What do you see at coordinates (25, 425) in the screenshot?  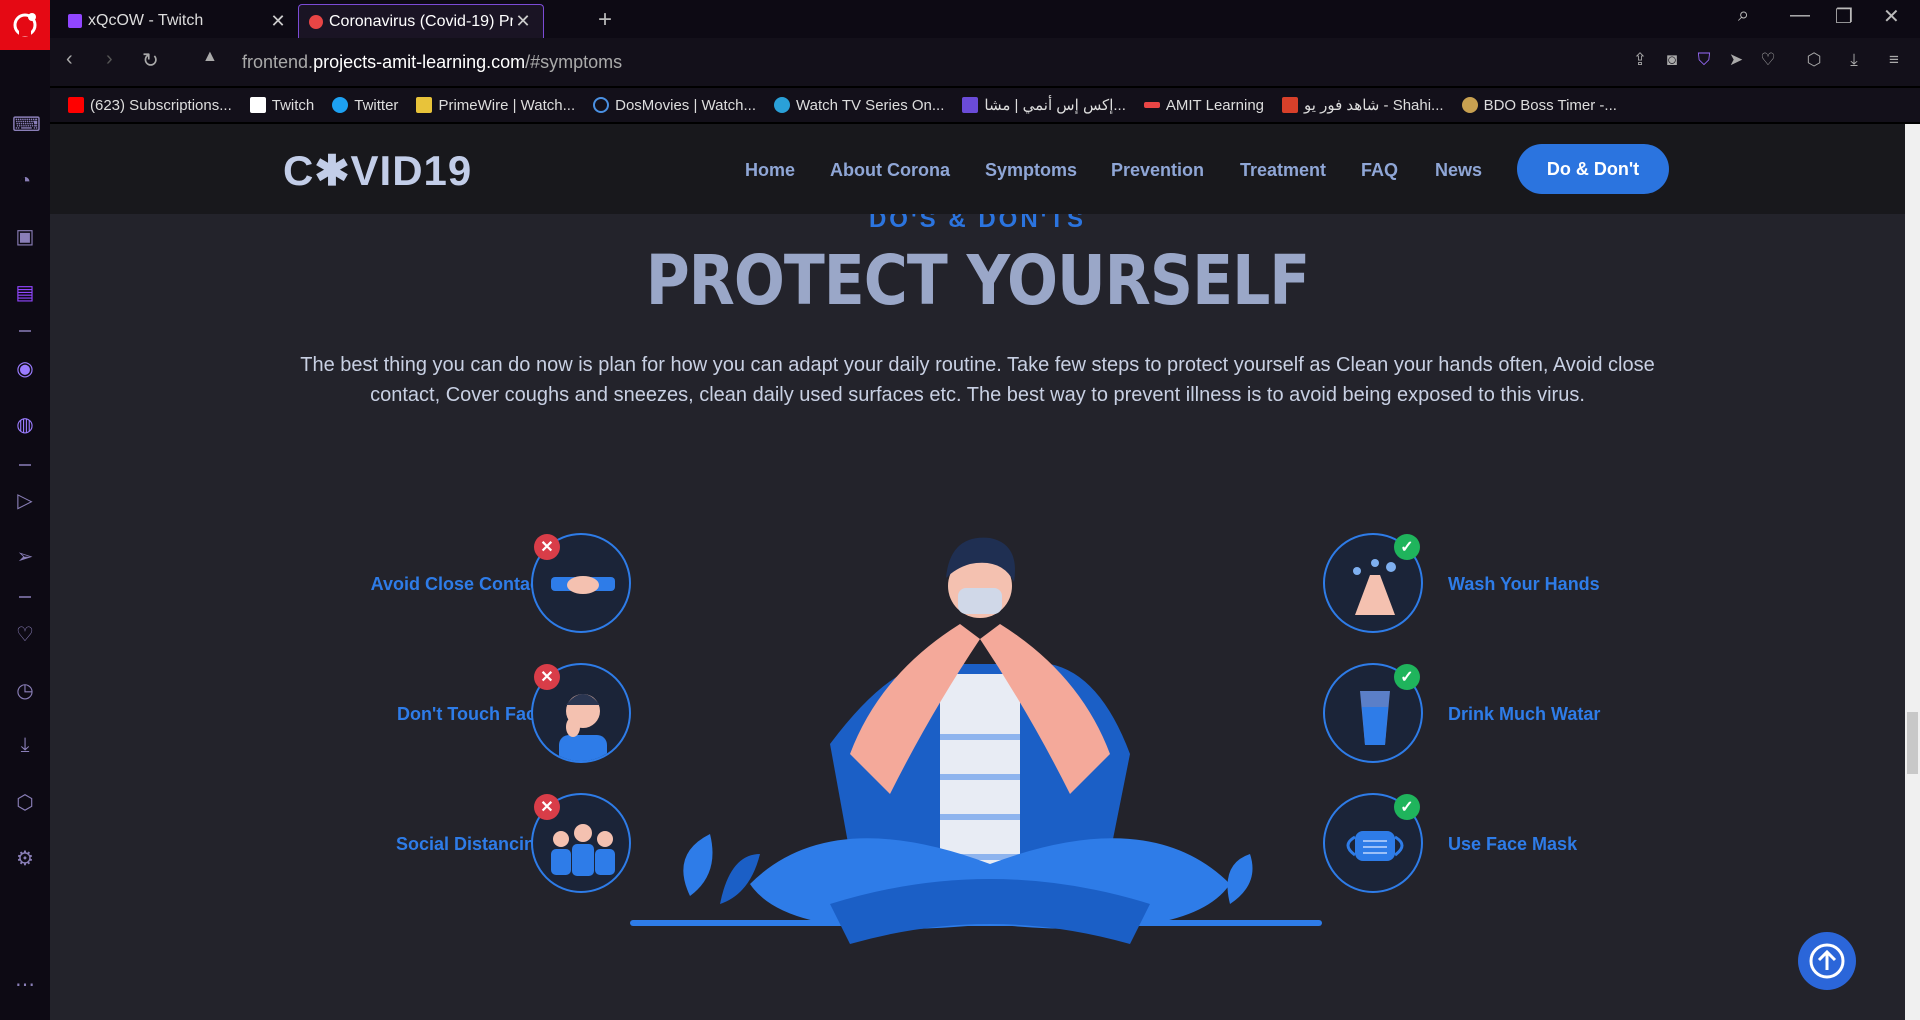 I see `whatsapp-icon: ◍` at bounding box center [25, 425].